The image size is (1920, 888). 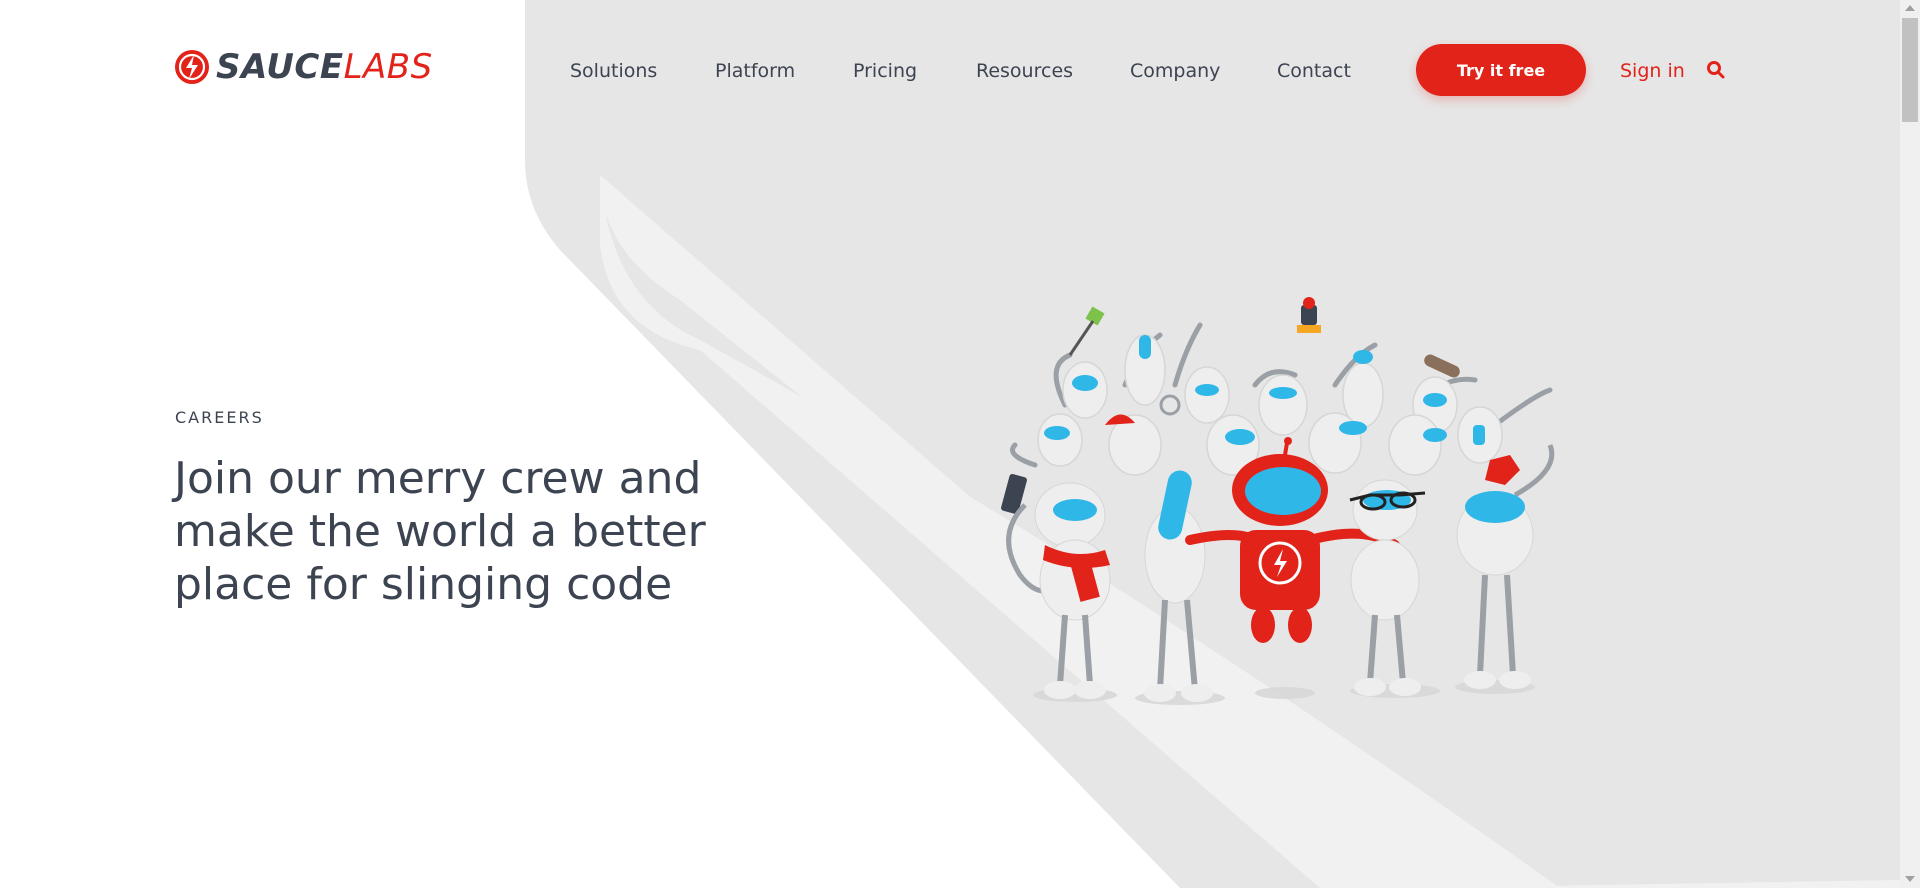 I want to click on front-robot-glasses, so click(x=1387, y=587).